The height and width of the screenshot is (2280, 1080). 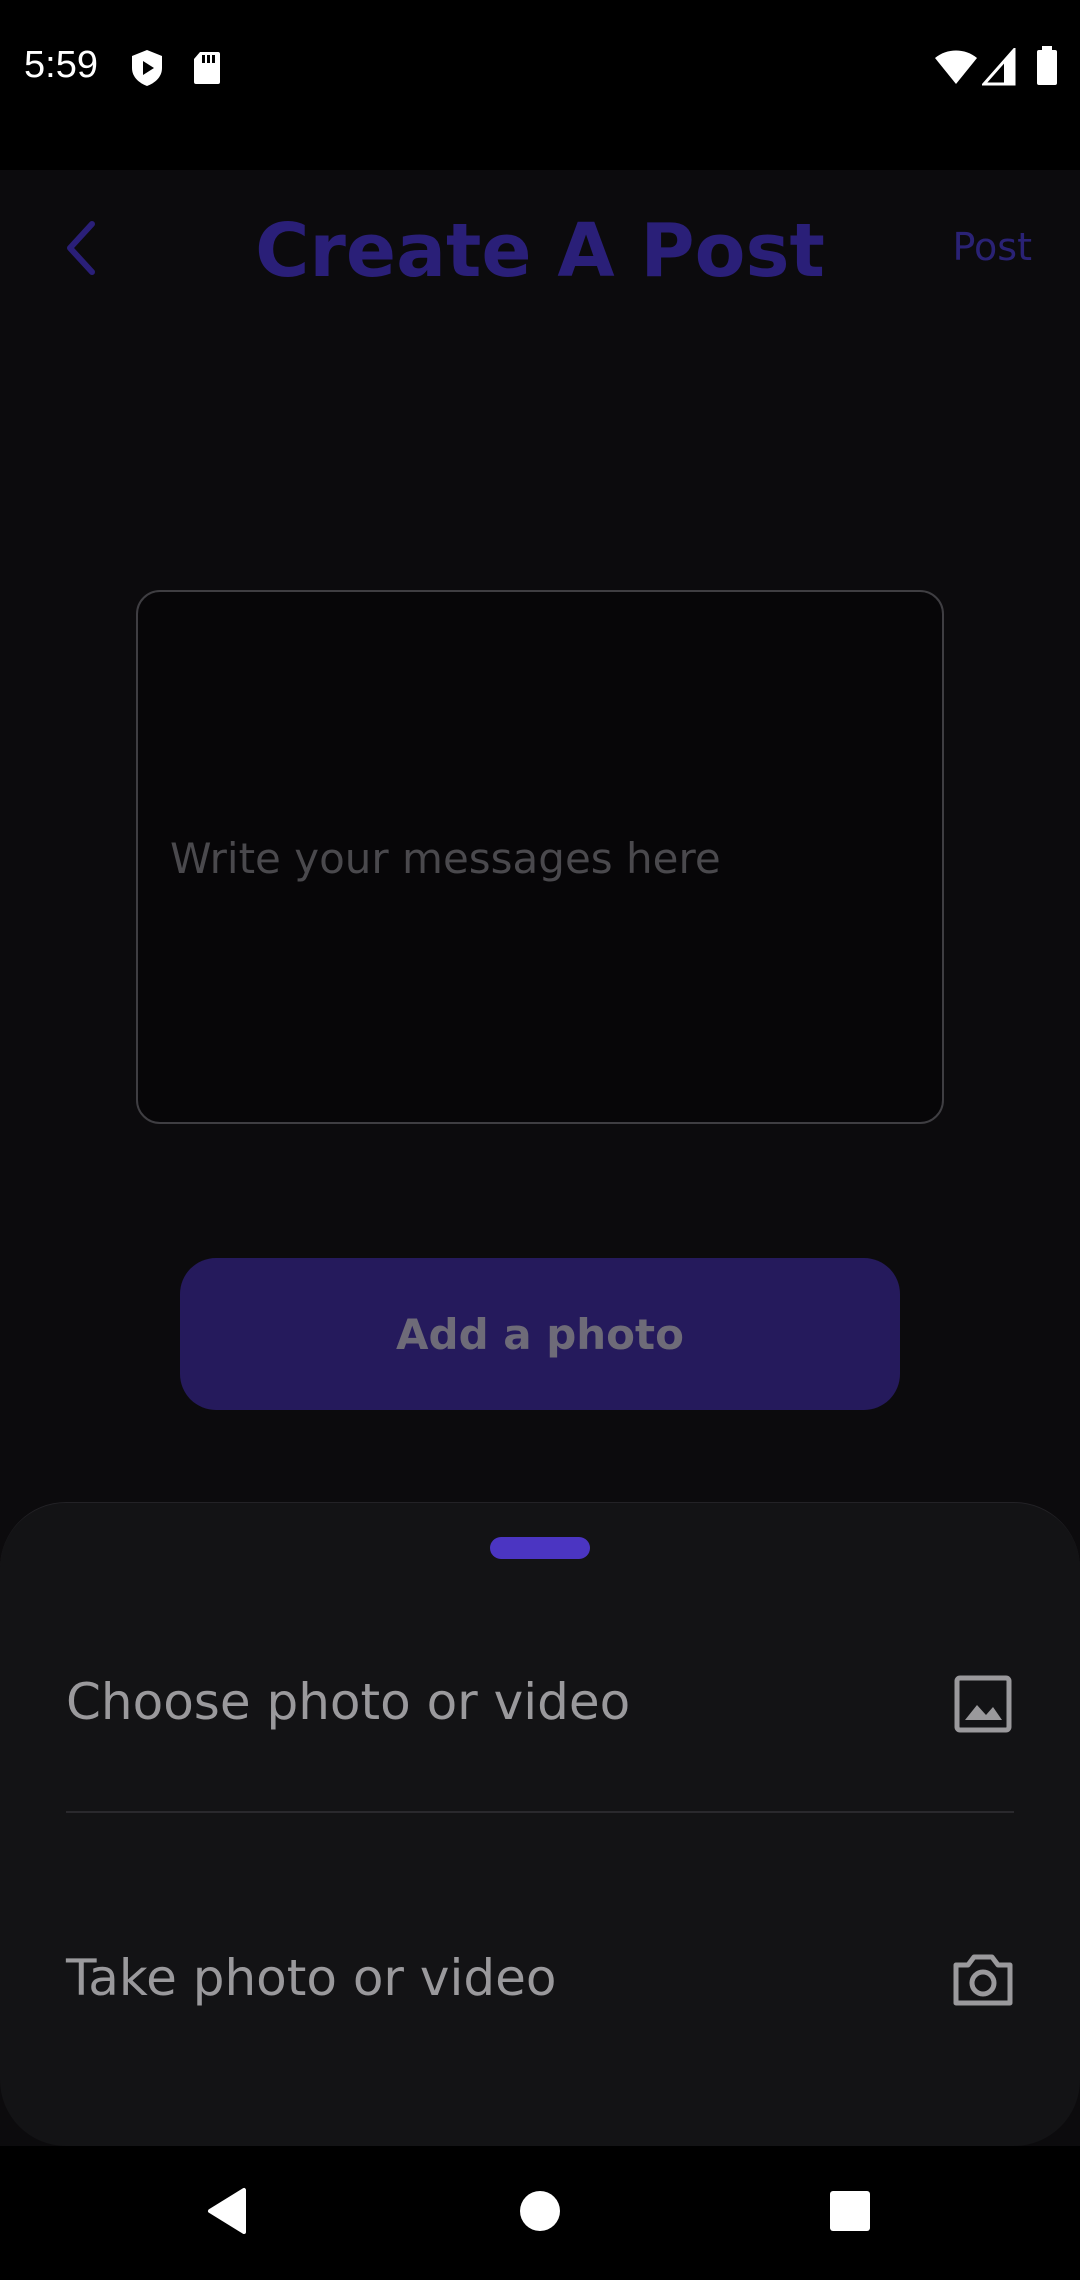 I want to click on wifi-icon, so click(x=956, y=69).